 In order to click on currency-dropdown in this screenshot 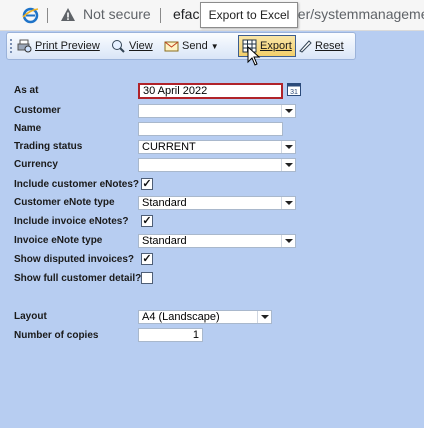, I will do `click(217, 165)`.